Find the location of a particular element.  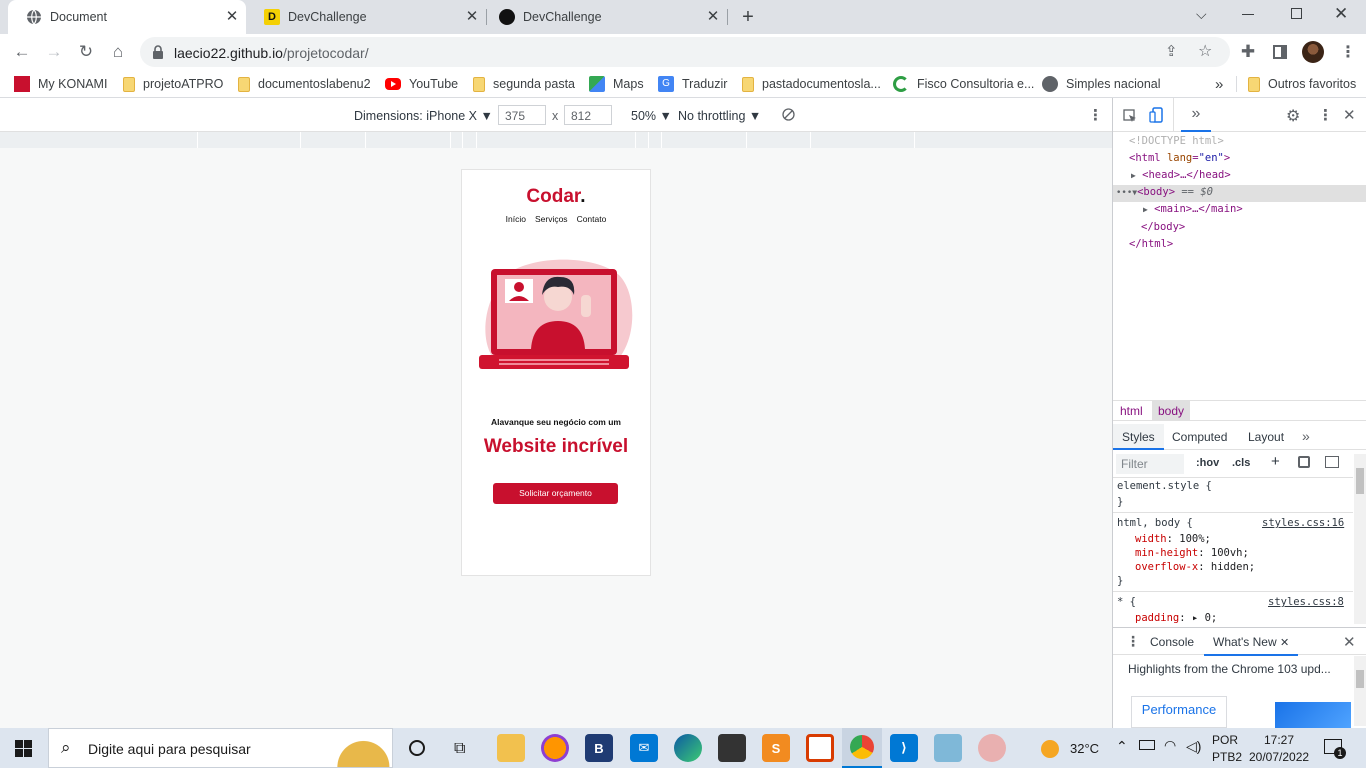

nav-servicos: Serviços is located at coordinates (551, 219).